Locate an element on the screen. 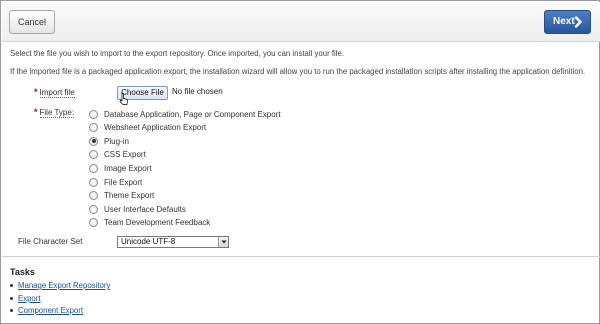  file-type-option: Theme Export is located at coordinates (121, 196).